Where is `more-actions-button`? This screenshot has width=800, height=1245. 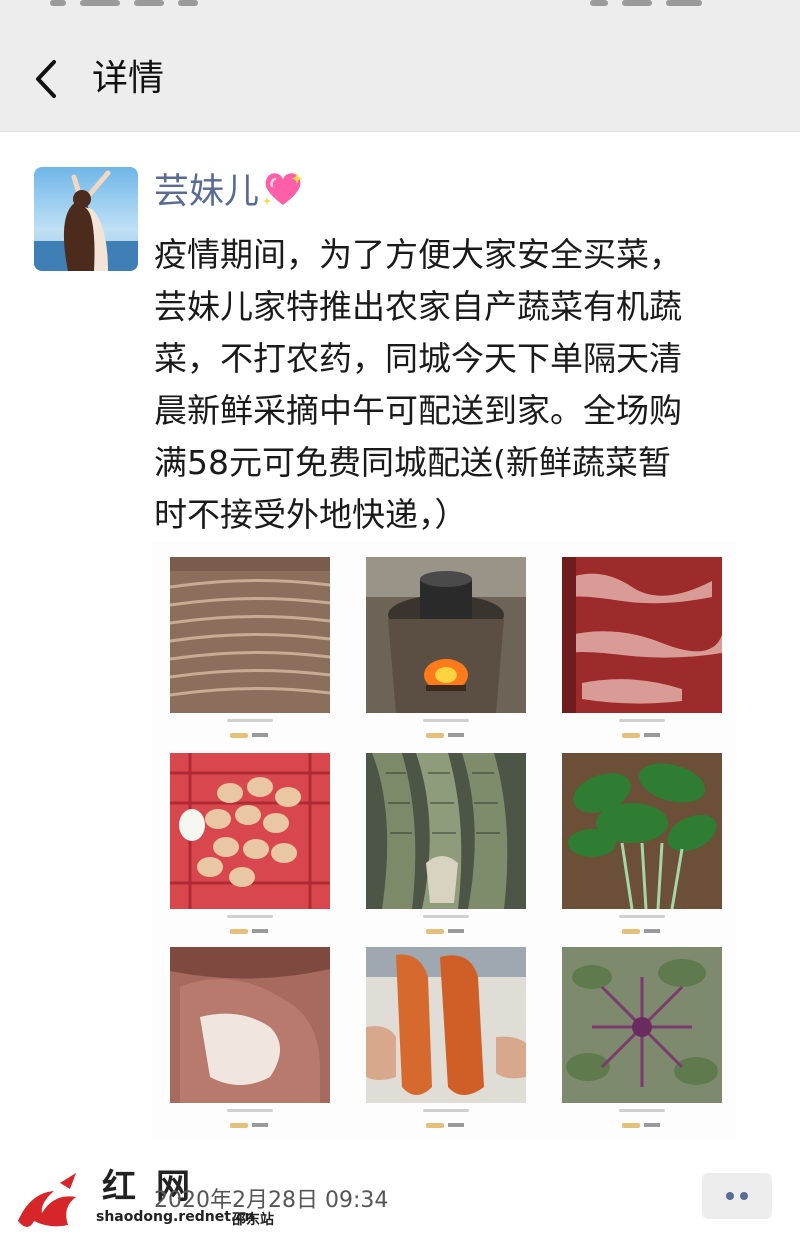 more-actions-button is located at coordinates (737, 1196).